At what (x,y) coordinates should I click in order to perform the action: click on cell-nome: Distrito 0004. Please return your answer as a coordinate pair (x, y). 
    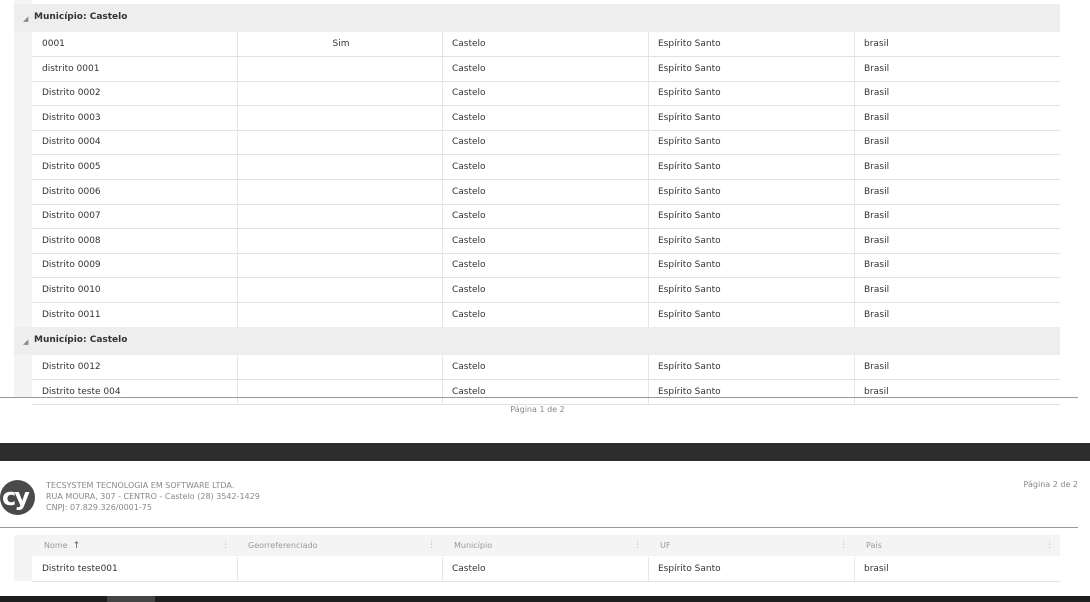
    Looking at the image, I should click on (71, 142).